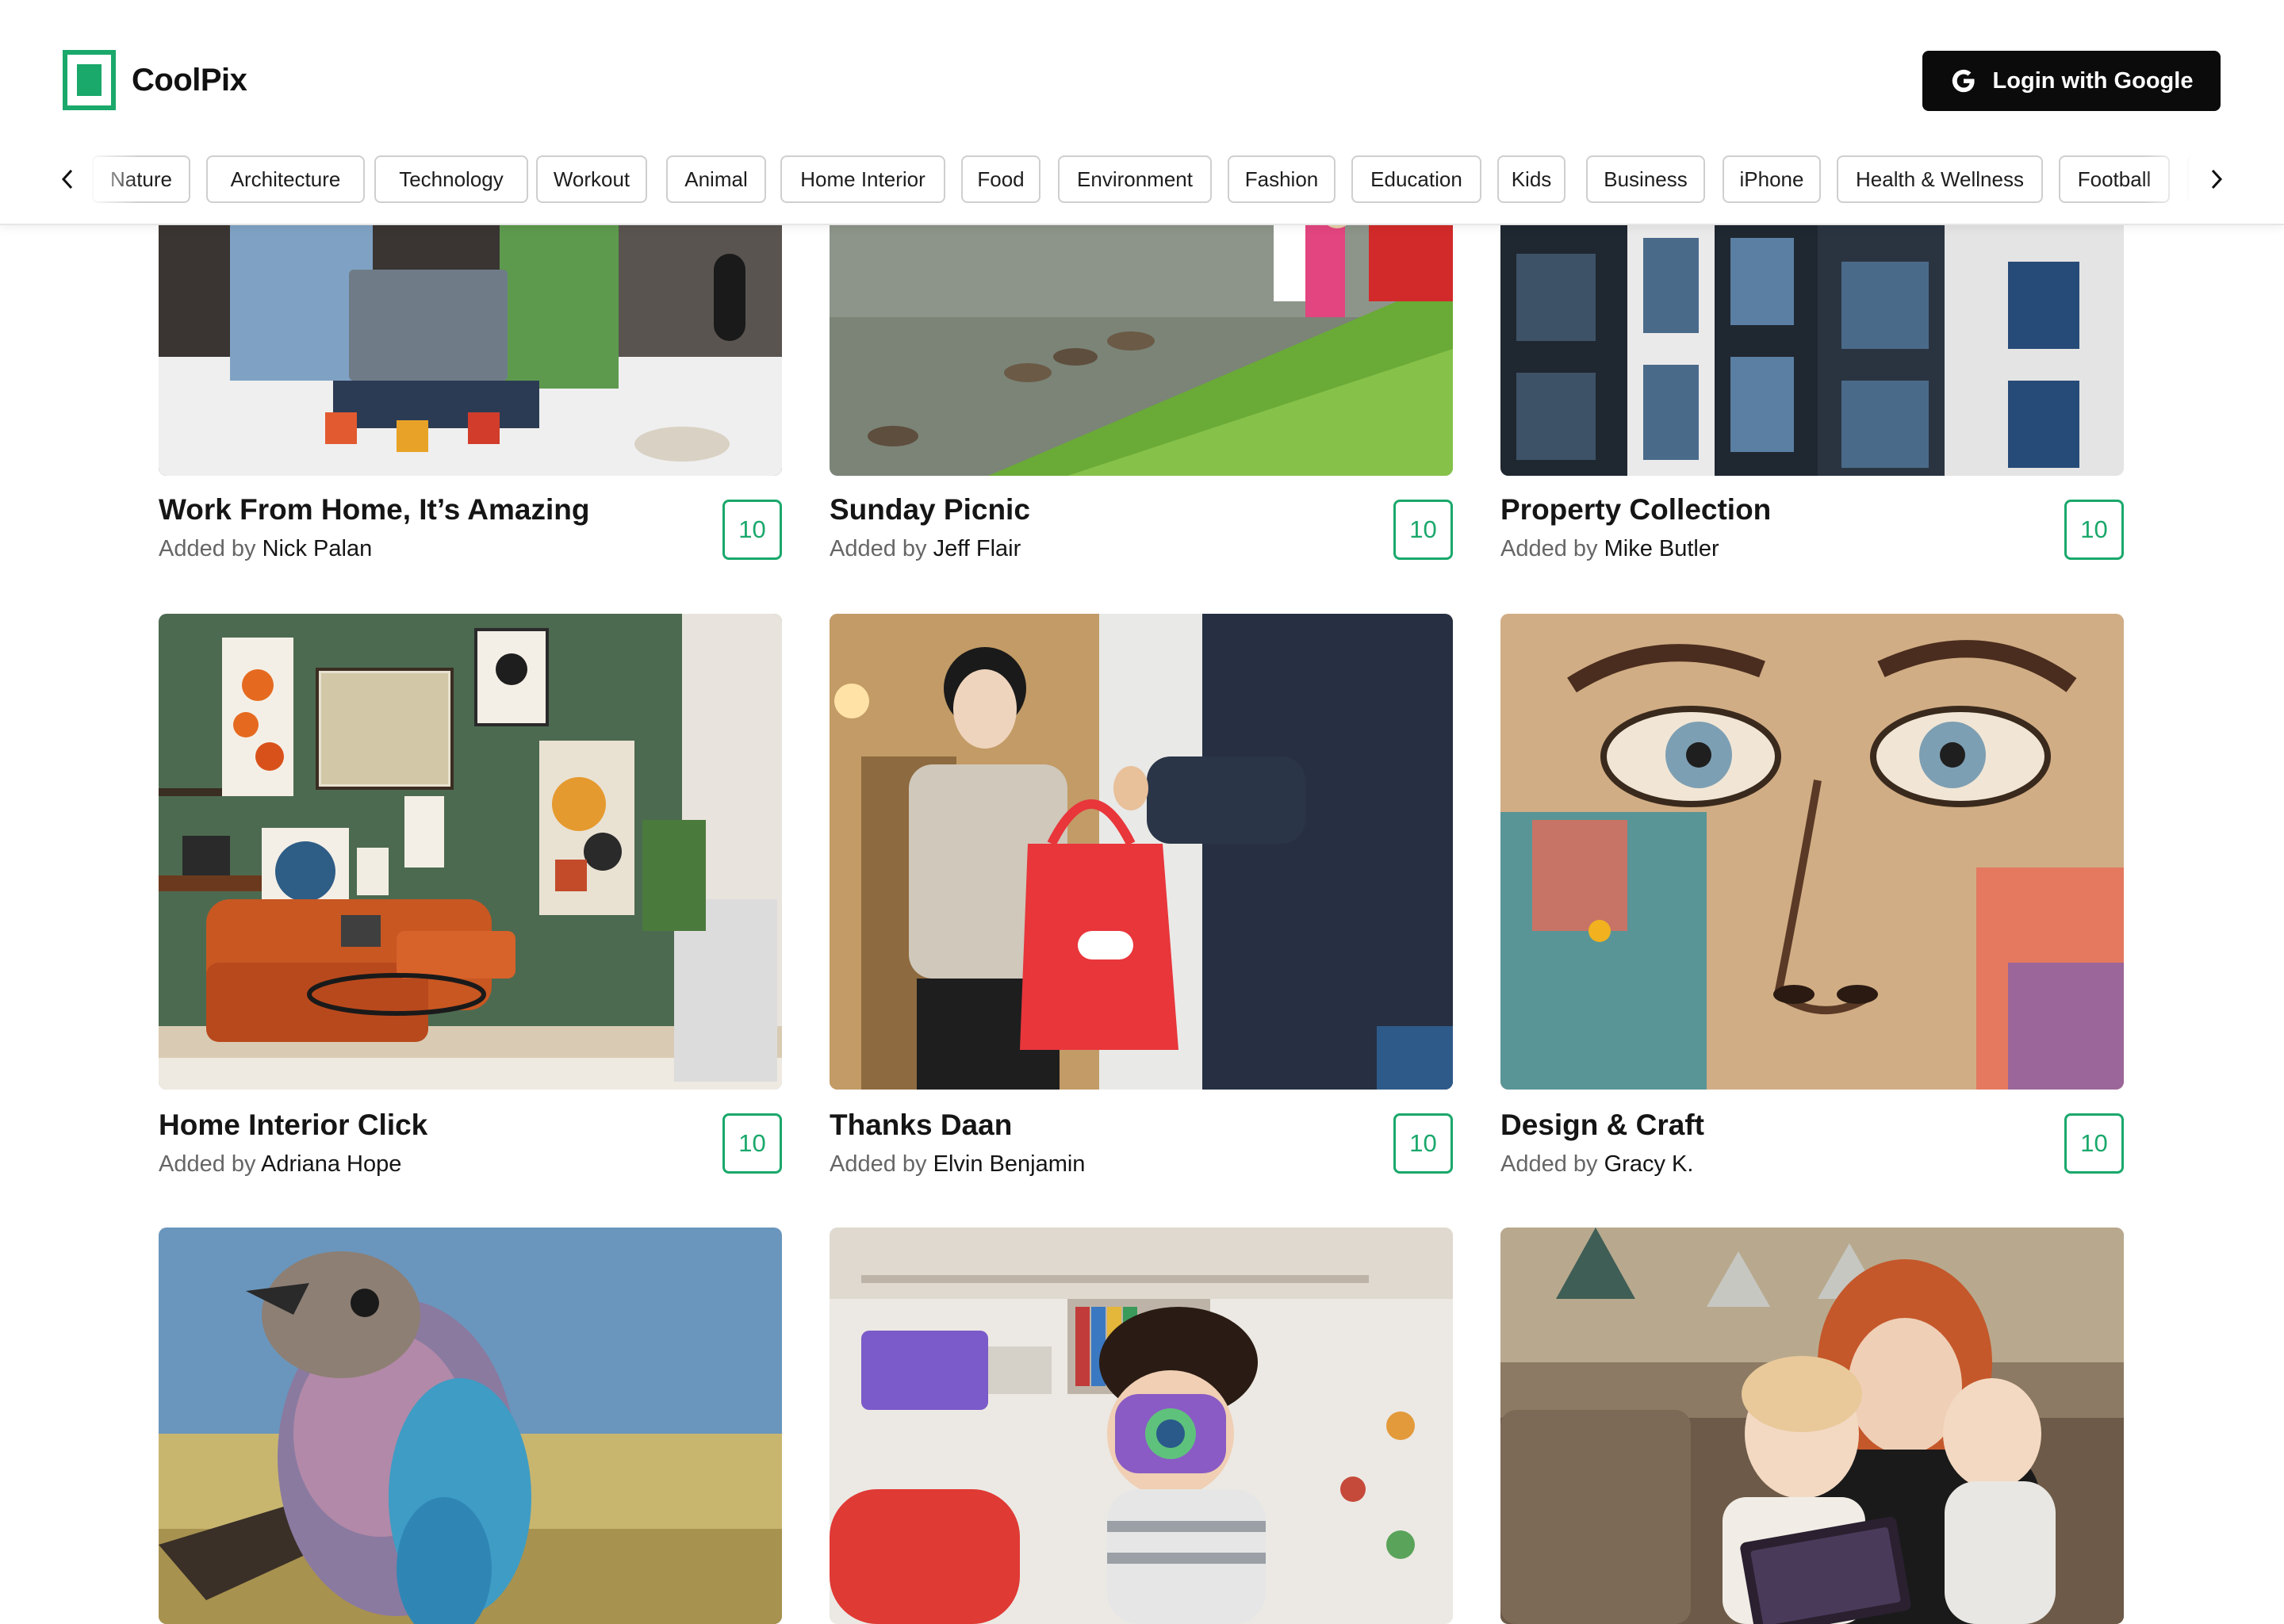 This screenshot has width=2284, height=1624. What do you see at coordinates (451, 179) in the screenshot?
I see `category-chip-technology: Technology` at bounding box center [451, 179].